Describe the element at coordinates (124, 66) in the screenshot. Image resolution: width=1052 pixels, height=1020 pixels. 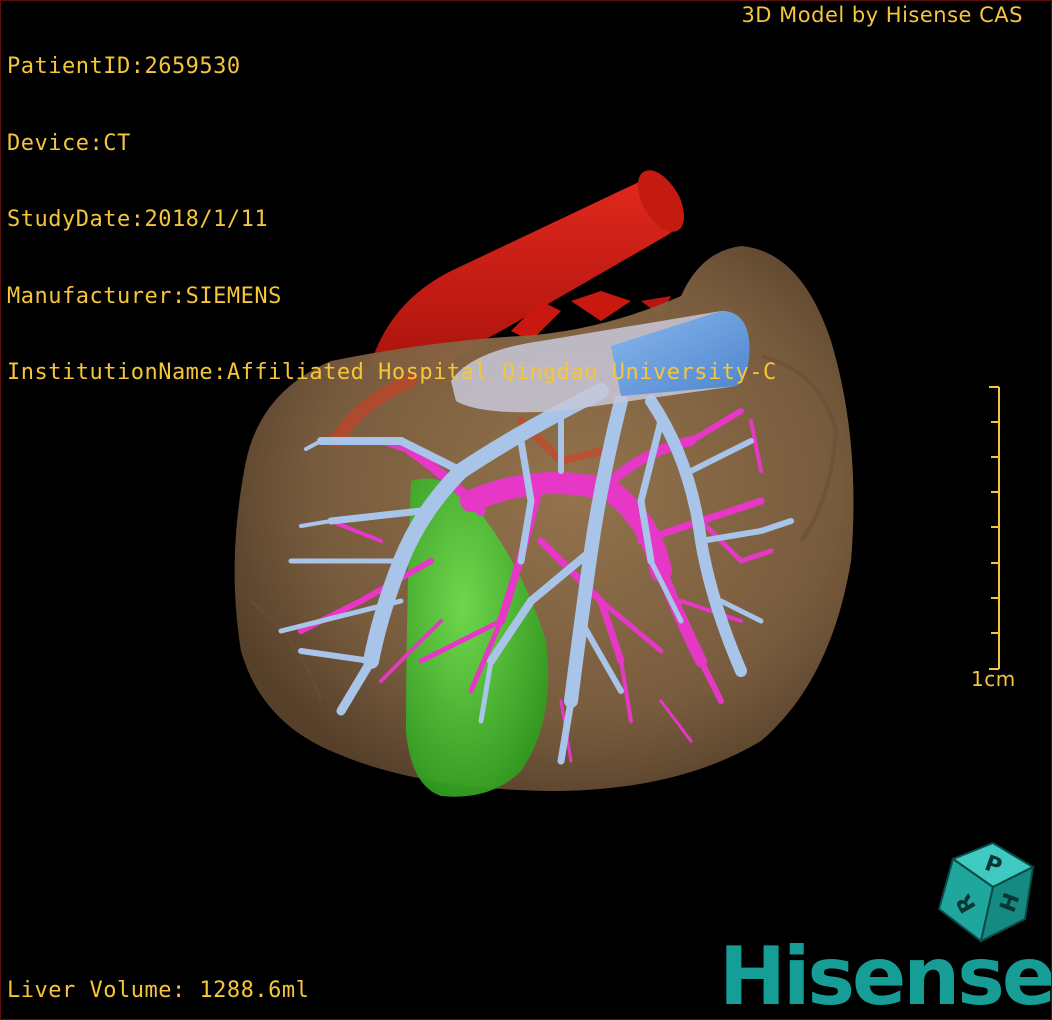
I see `patient-id-text: PatientID:2659530` at that location.